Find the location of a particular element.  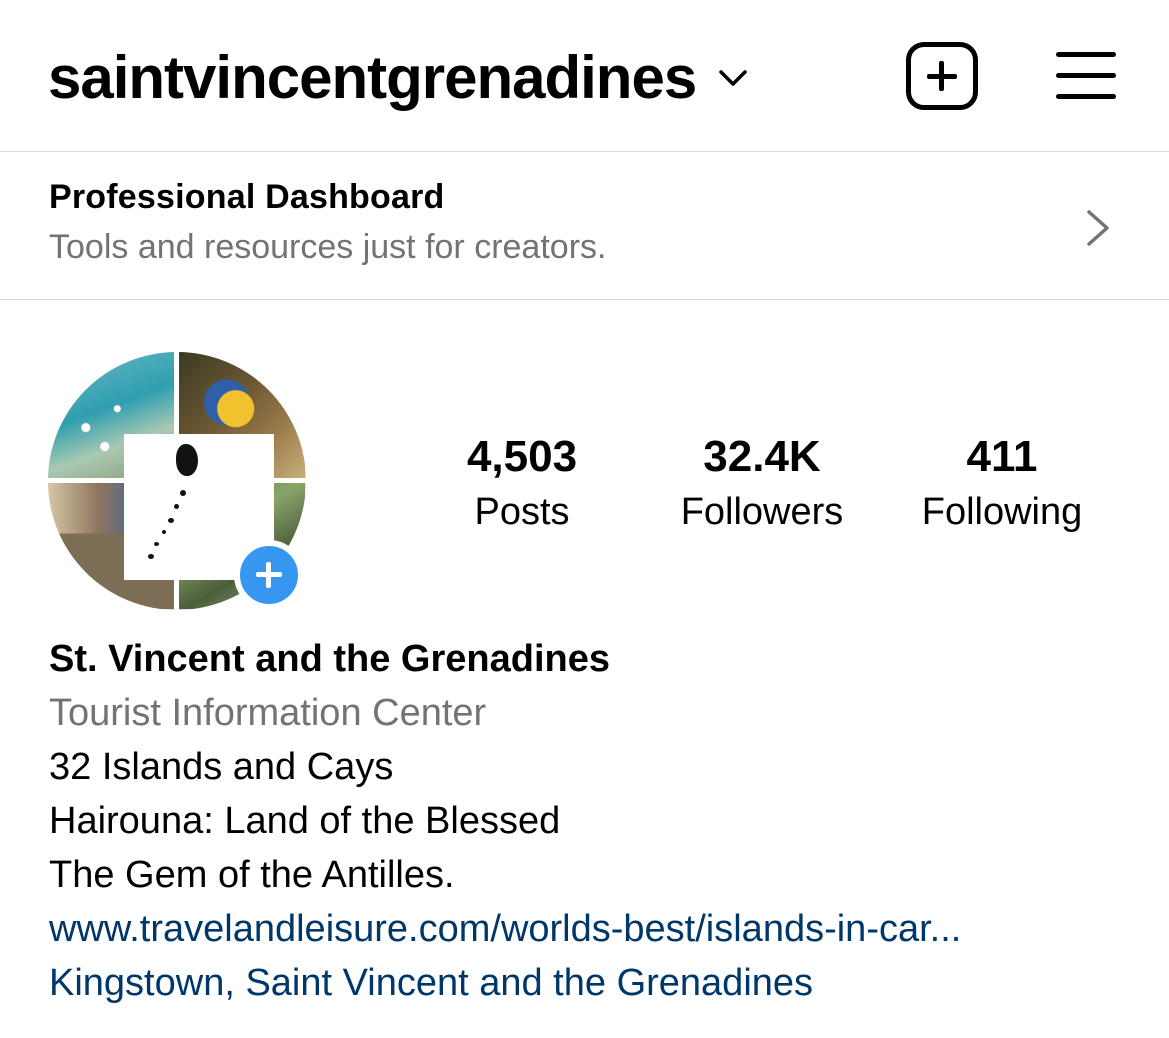

followers-count: 32.4K is located at coordinates (762, 456).